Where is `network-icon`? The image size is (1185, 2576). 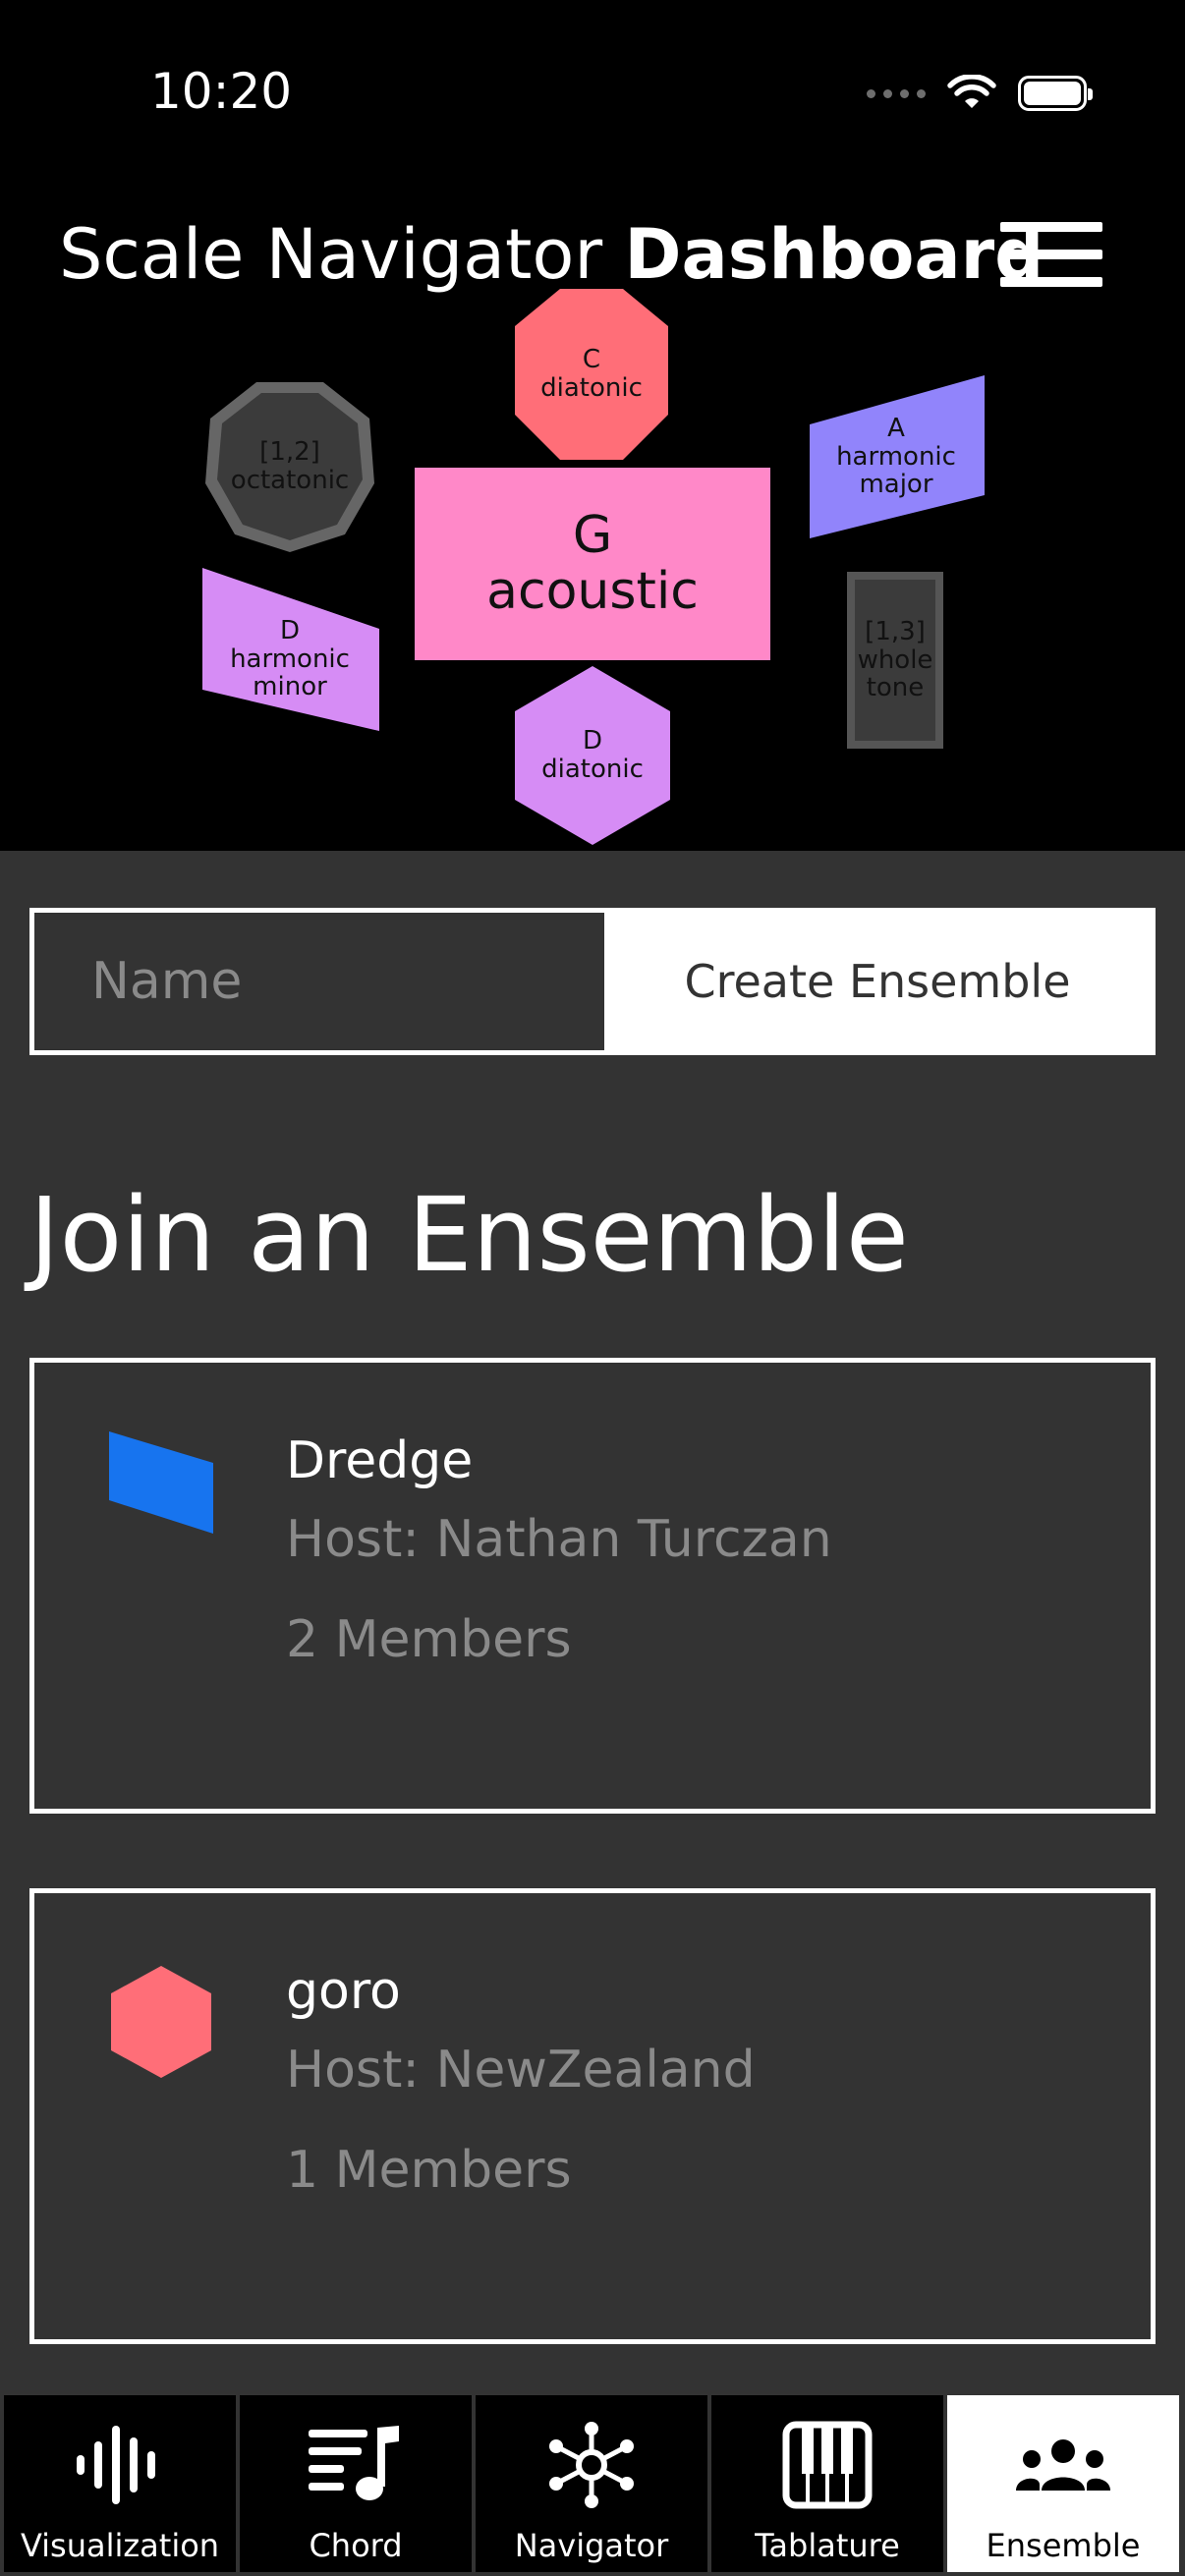 network-icon is located at coordinates (592, 2465).